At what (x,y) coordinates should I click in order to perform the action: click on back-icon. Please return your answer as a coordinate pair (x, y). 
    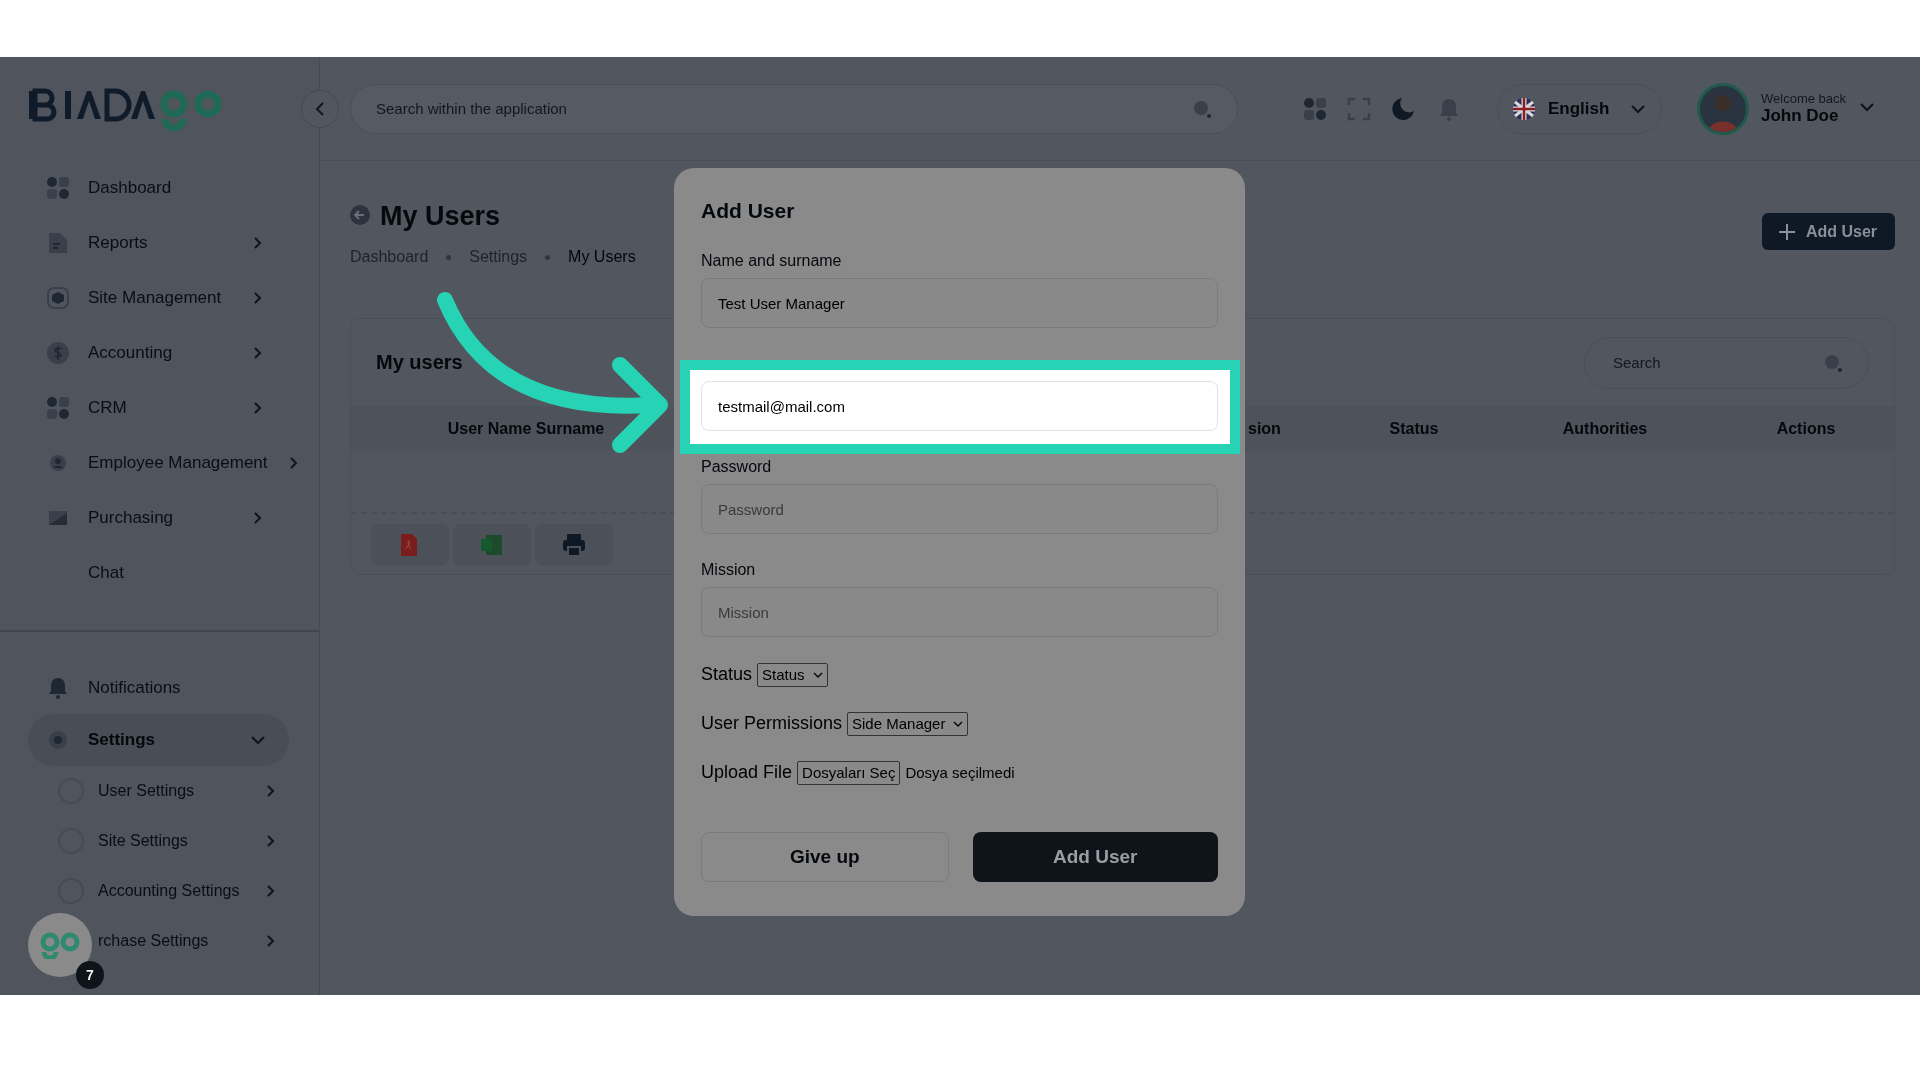
    Looking at the image, I should click on (360, 214).